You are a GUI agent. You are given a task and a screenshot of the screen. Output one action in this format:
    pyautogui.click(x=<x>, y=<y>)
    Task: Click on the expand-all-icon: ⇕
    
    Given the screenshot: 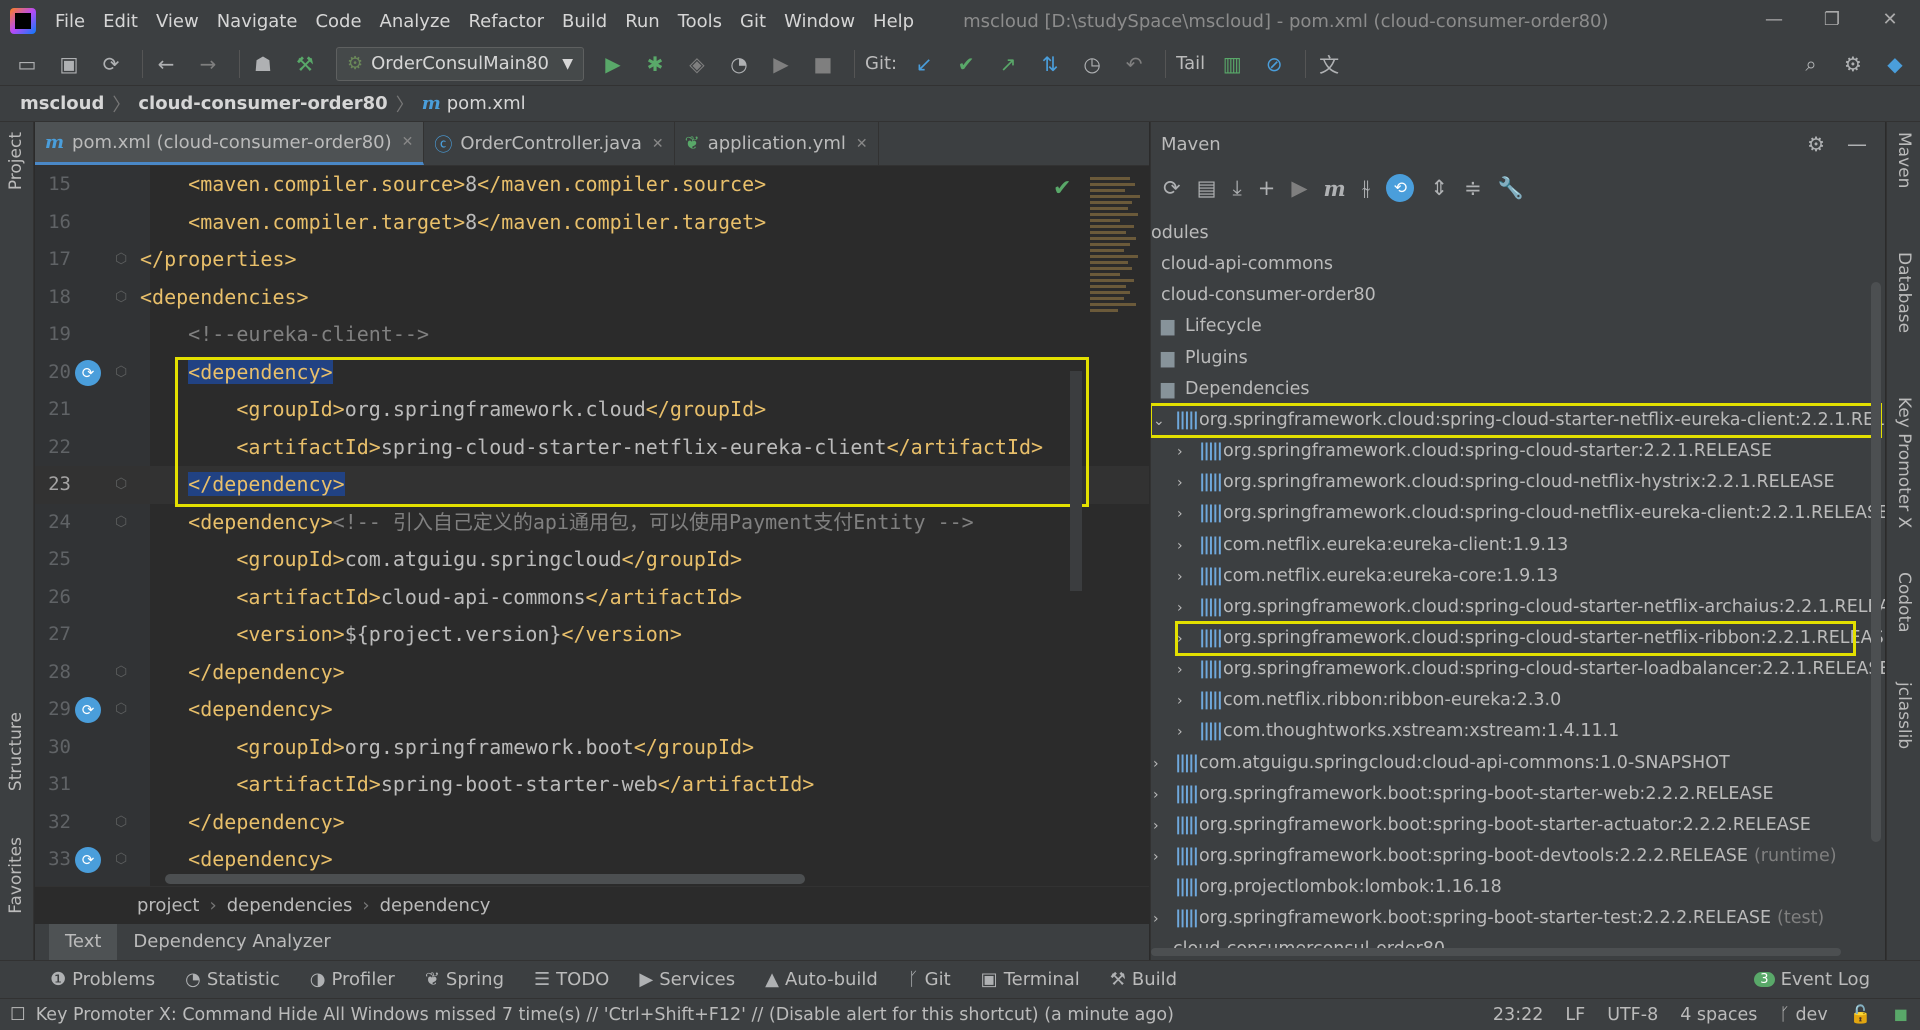 What is the action you would take?
    pyautogui.click(x=1439, y=188)
    